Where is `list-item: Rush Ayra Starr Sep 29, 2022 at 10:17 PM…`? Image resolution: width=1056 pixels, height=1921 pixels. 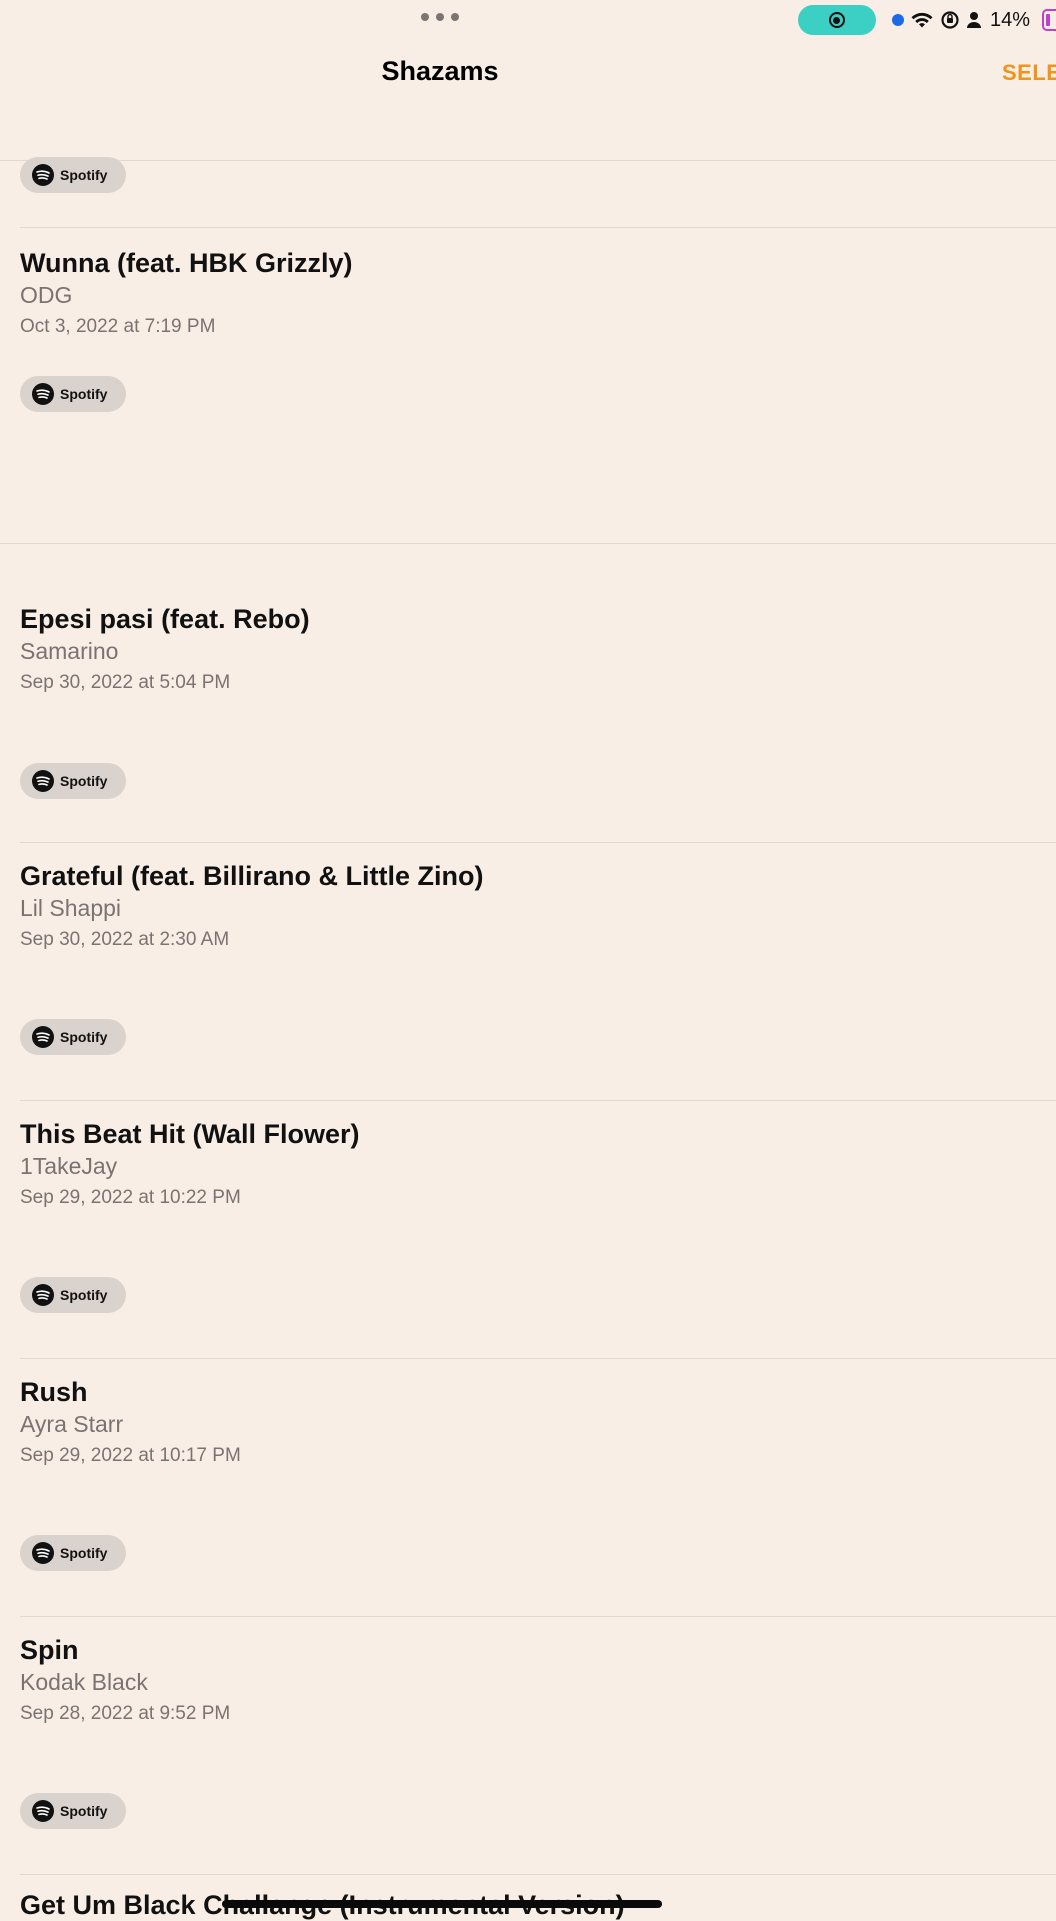 list-item: Rush Ayra Starr Sep 29, 2022 at 10:17 PM… is located at coordinates (538, 1488).